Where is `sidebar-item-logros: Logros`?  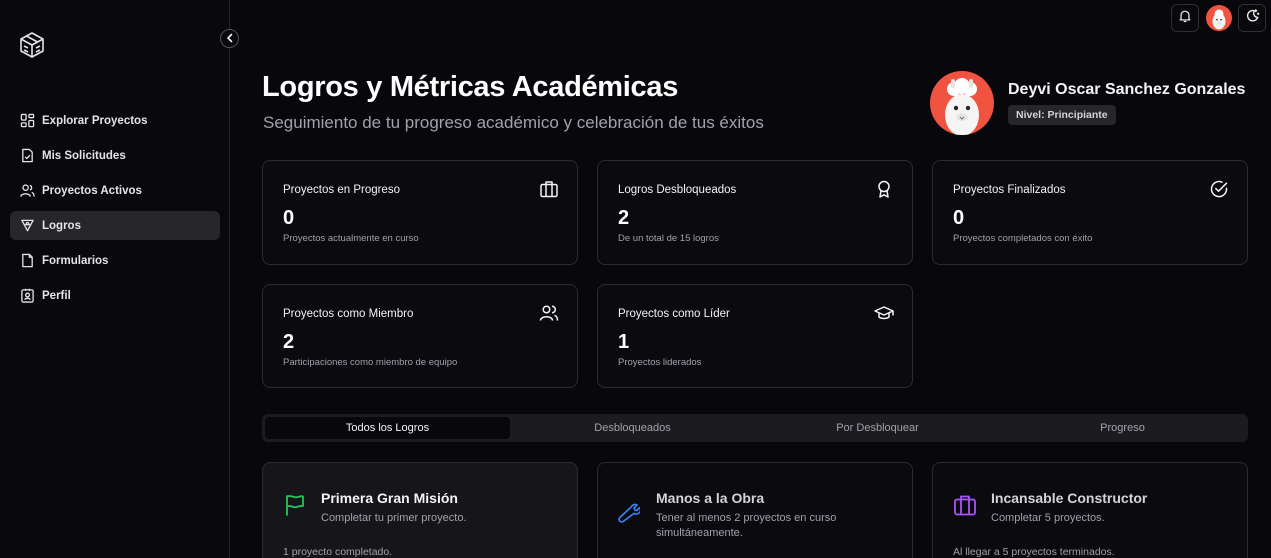
sidebar-item-logros: Logros is located at coordinates (115, 225).